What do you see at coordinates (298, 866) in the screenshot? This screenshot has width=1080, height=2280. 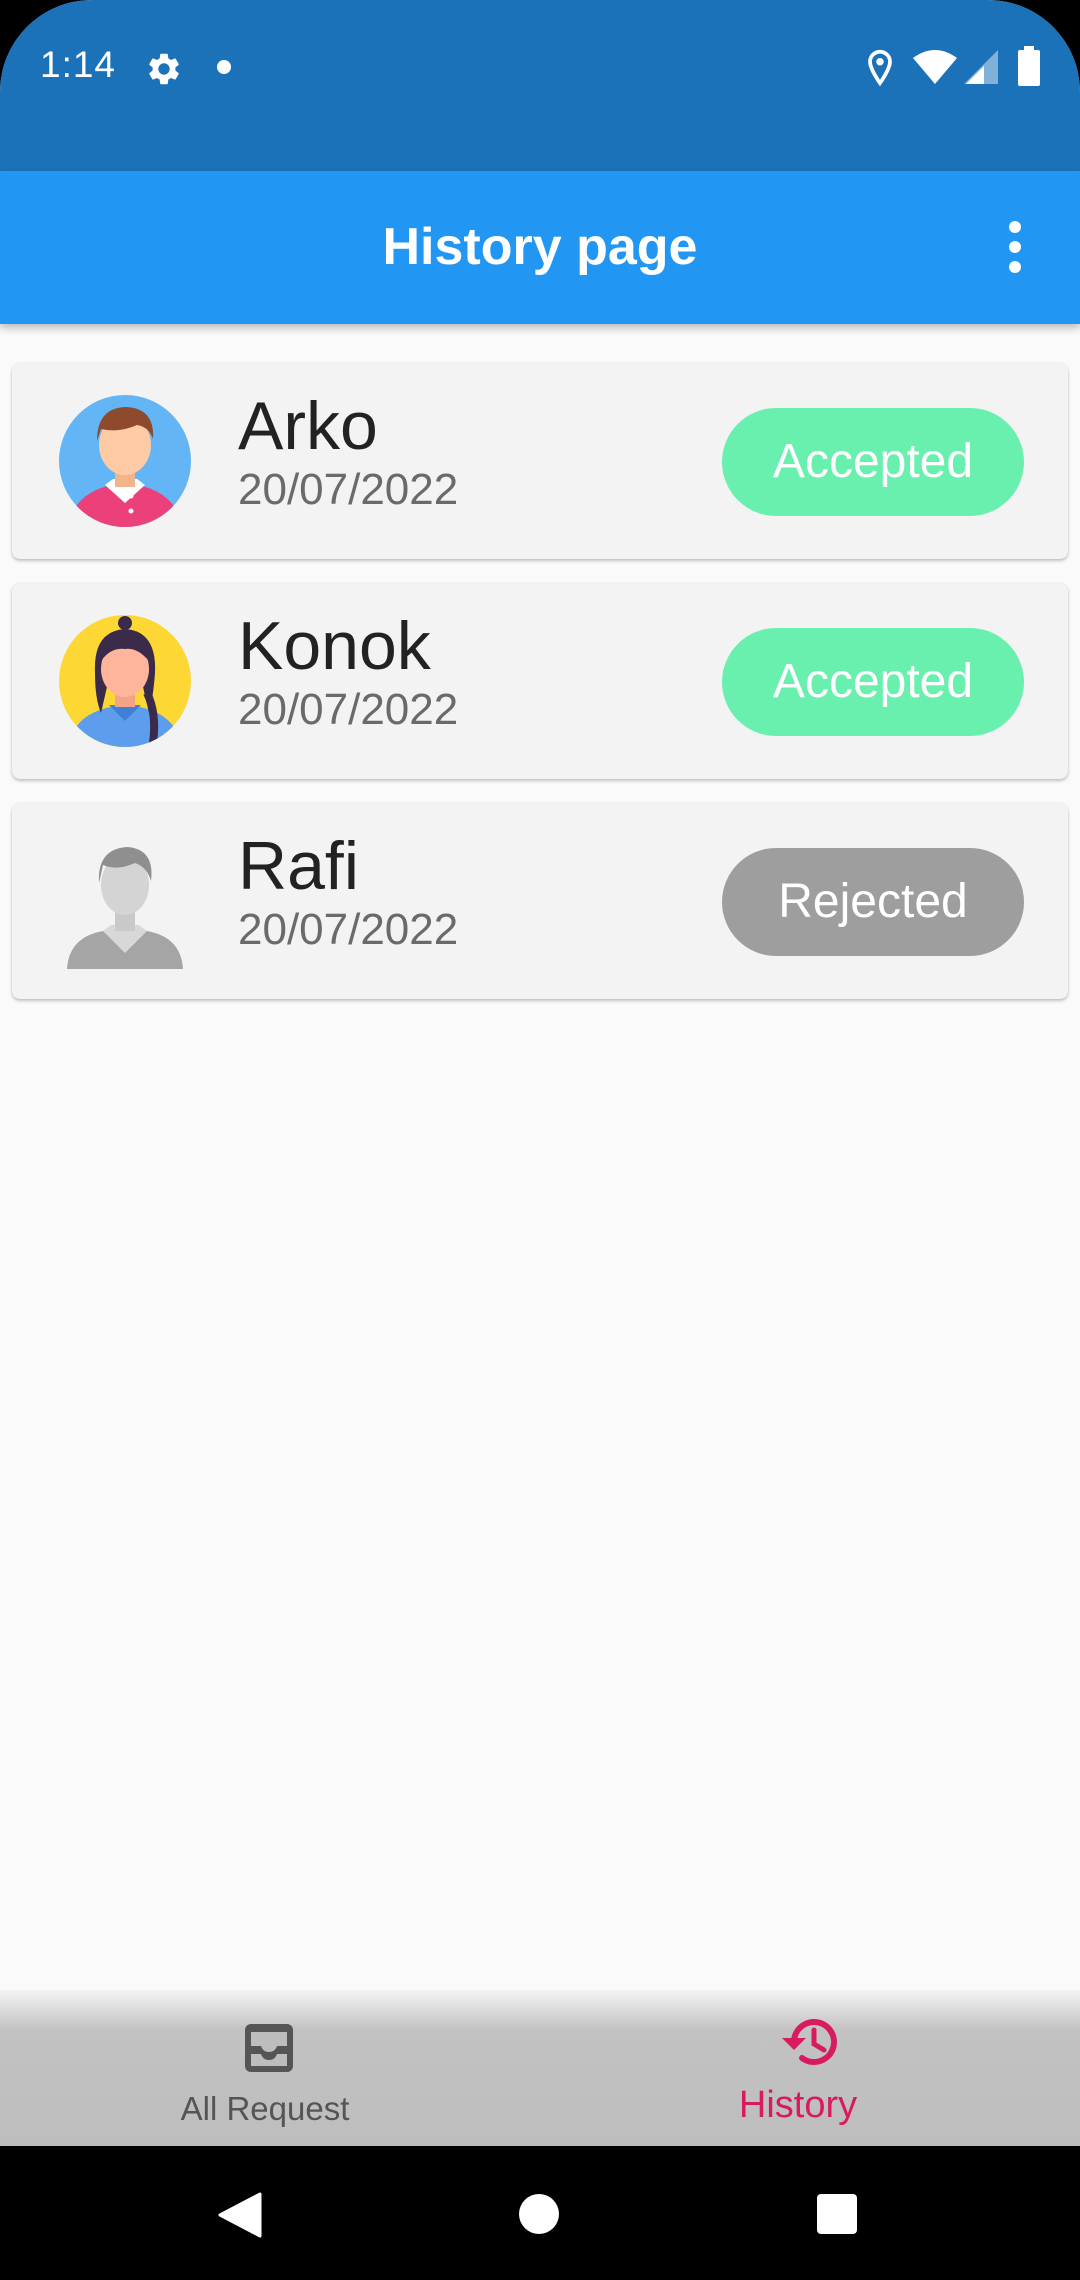 I see `person-name: Rafi` at bounding box center [298, 866].